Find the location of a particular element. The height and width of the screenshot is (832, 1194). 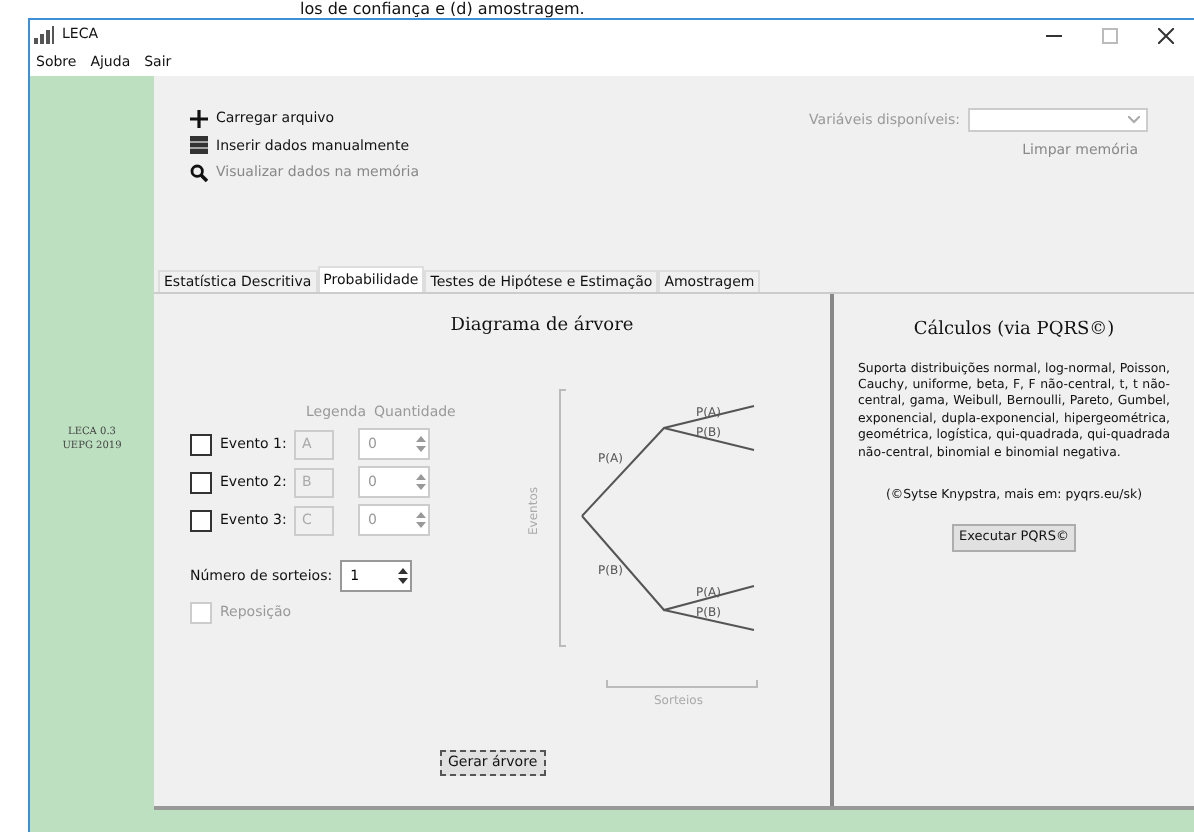

bar-chart-icon is located at coordinates (44, 35).